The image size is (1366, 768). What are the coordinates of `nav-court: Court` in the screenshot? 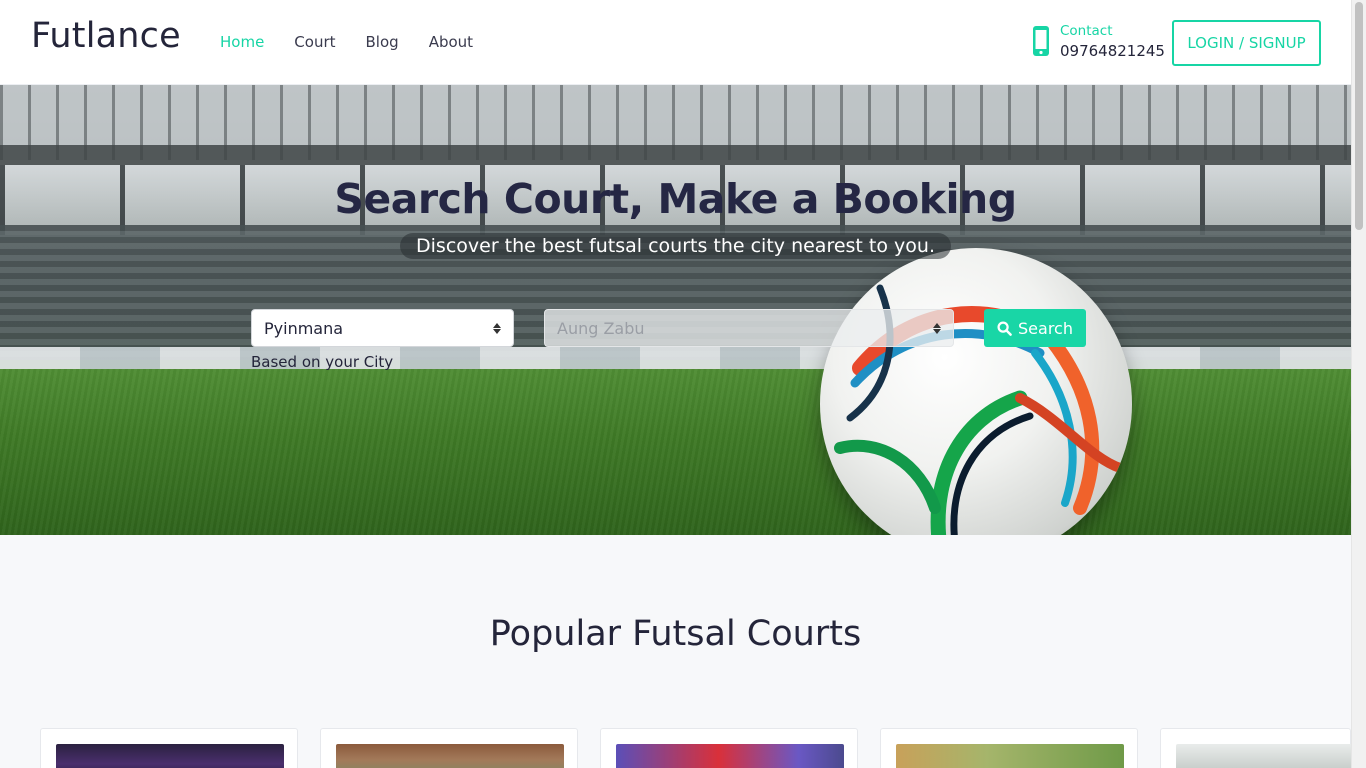 It's located at (314, 42).